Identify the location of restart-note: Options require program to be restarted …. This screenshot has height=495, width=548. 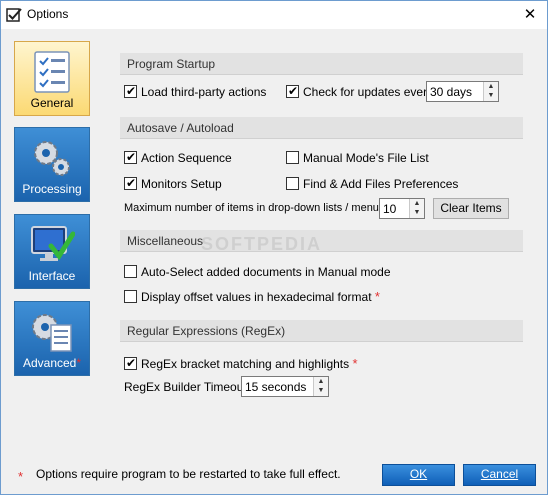
(188, 474).